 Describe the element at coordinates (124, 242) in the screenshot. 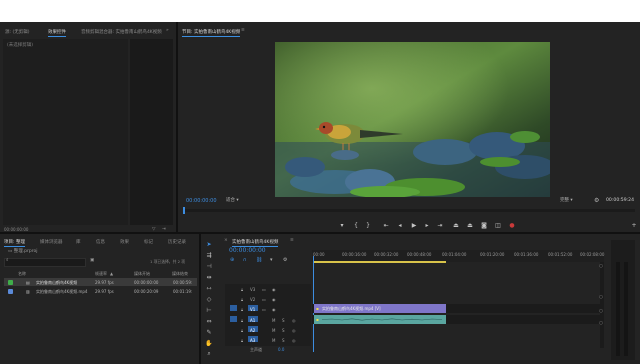

I see `tab-effects: 效果` at that location.